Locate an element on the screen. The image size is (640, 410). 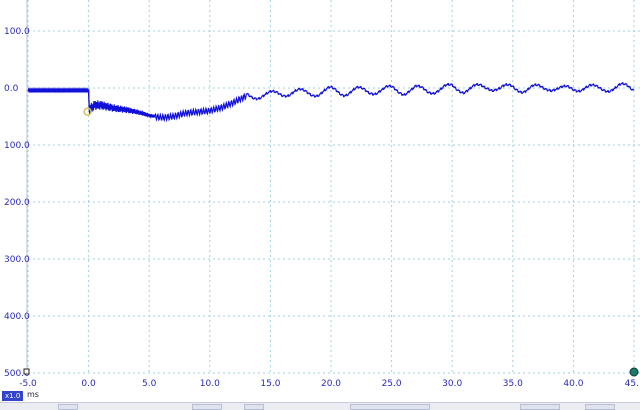
x-tick-label: 15.0 is located at coordinates (270, 384).